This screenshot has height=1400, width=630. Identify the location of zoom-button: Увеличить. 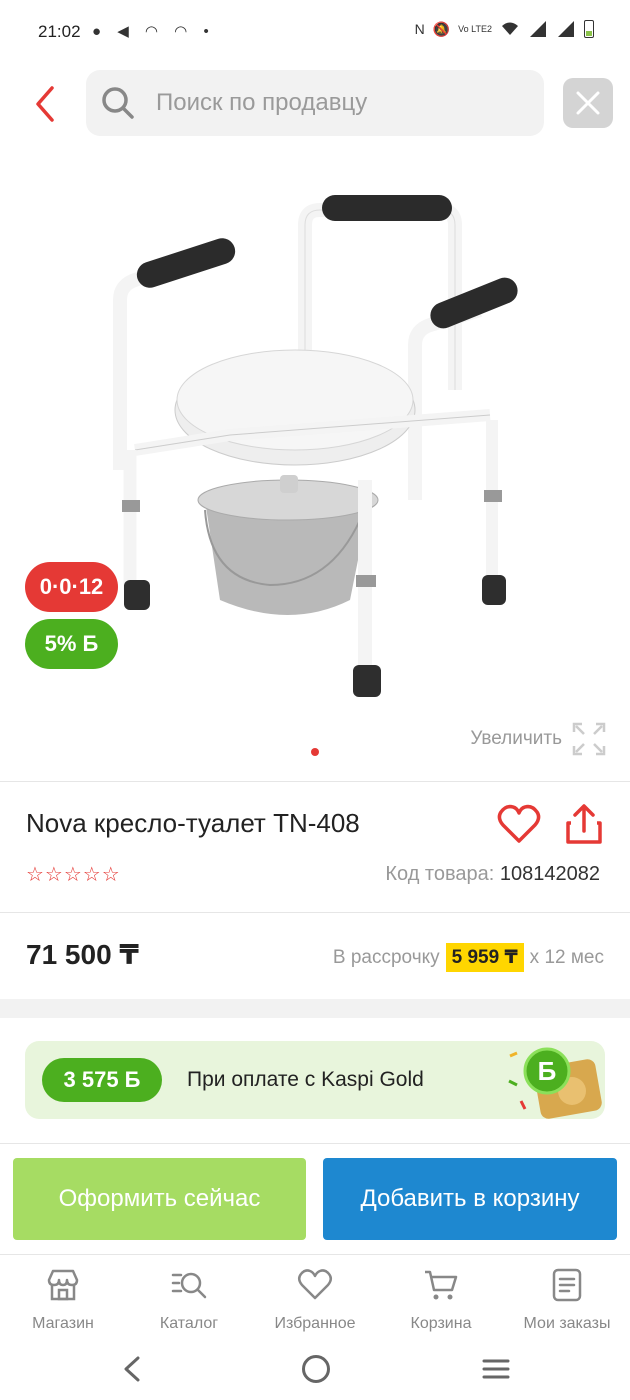
(538, 739).